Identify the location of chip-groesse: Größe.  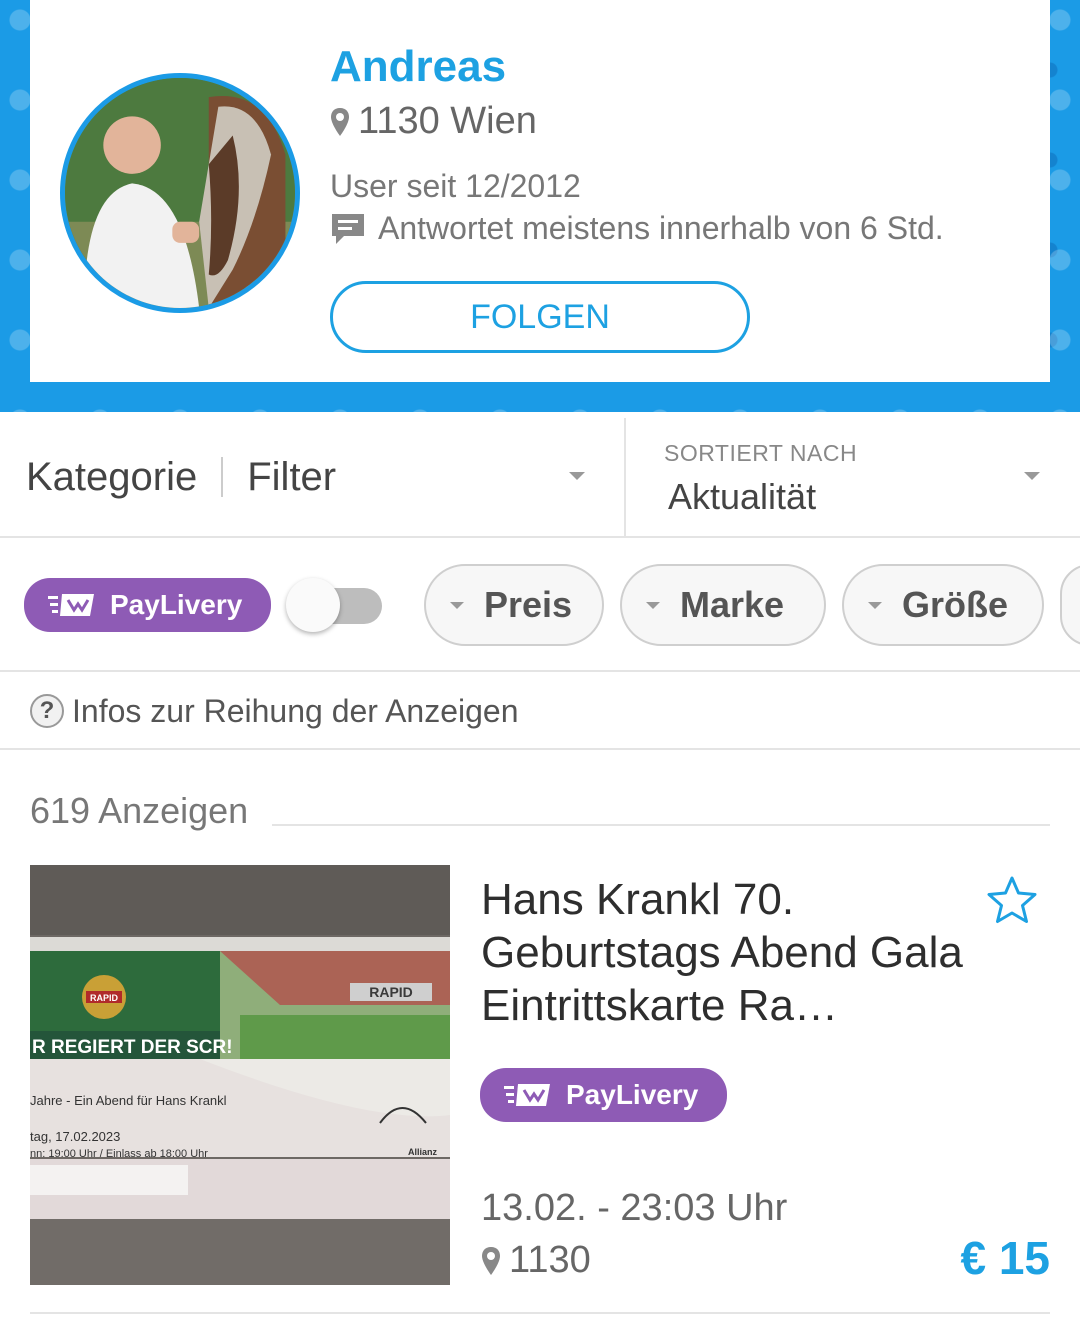
(943, 605).